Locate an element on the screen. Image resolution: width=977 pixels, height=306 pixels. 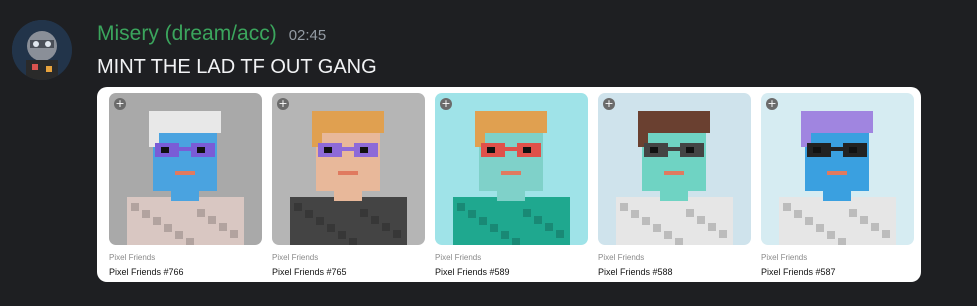
avatar is located at coordinates (42, 50).